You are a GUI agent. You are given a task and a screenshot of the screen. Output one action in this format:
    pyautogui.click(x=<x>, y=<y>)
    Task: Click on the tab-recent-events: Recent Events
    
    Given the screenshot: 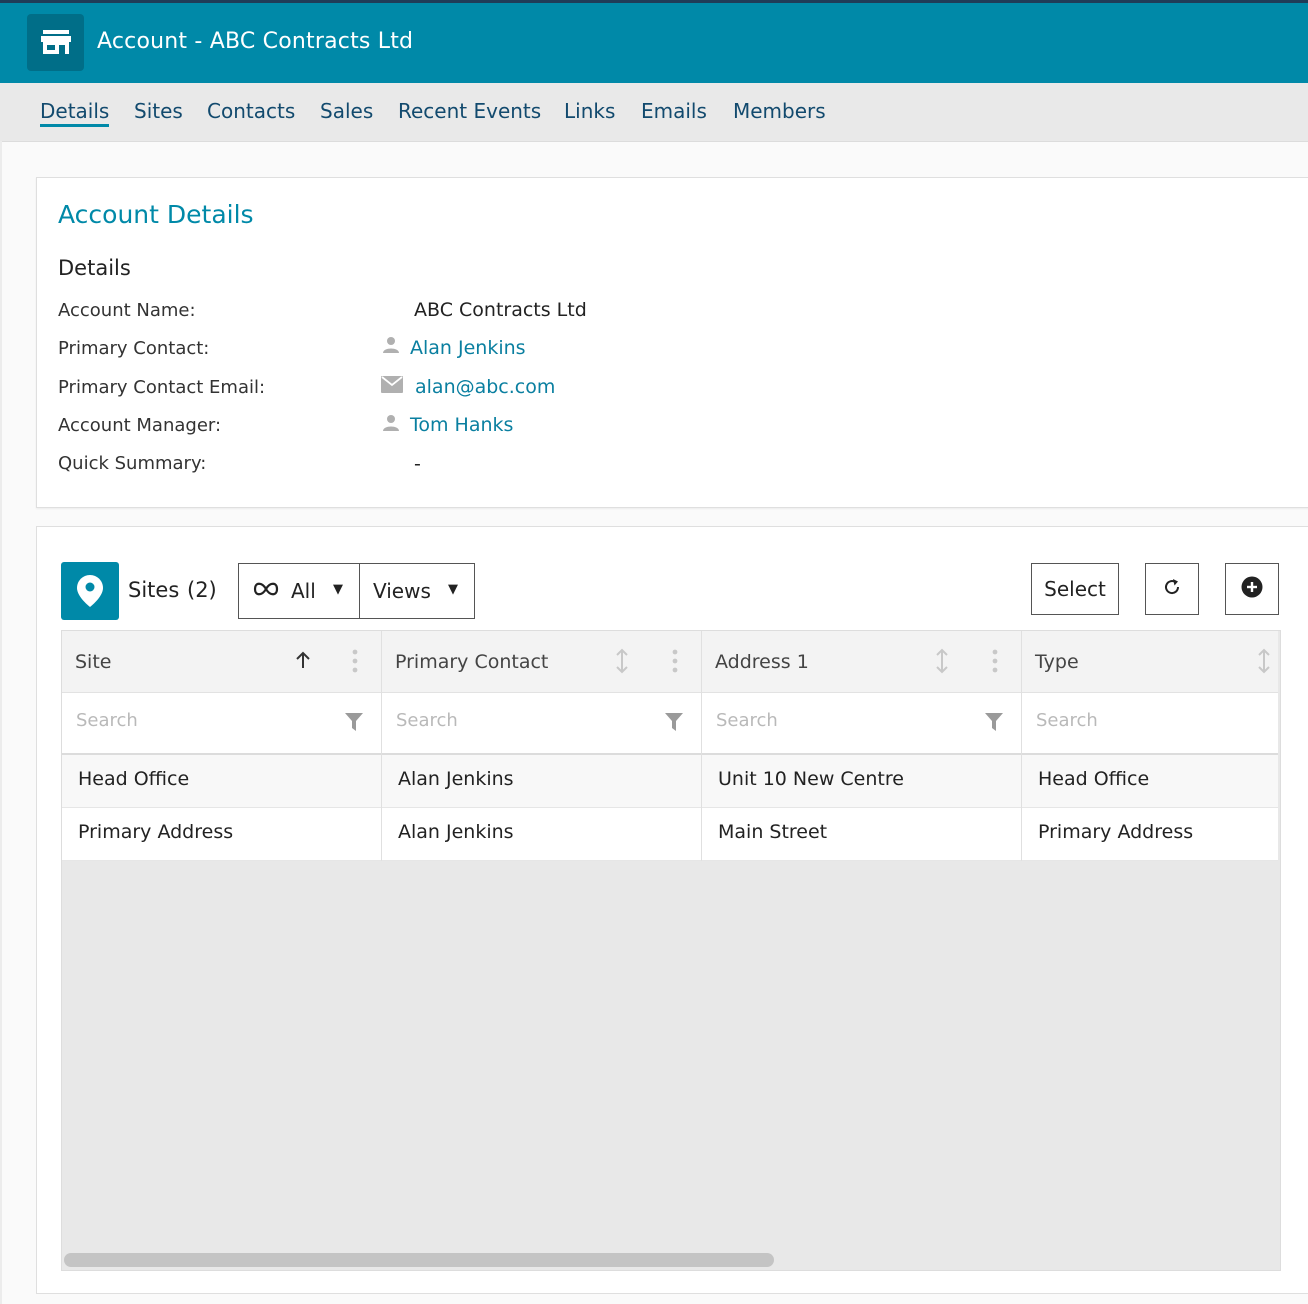 What is the action you would take?
    pyautogui.click(x=469, y=111)
    